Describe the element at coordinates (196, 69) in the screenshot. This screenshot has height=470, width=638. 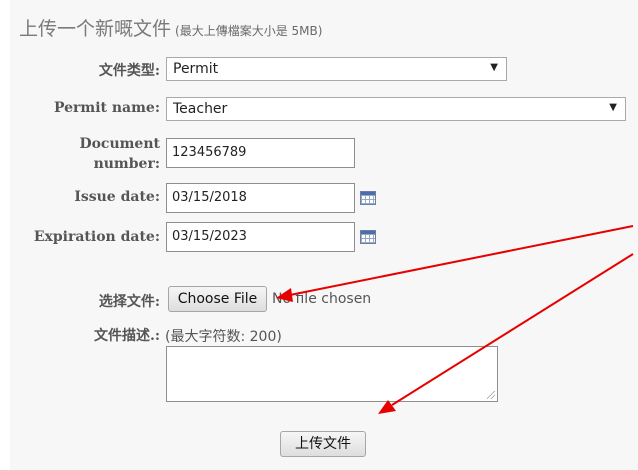
I see `file-type-value: Permit` at that location.